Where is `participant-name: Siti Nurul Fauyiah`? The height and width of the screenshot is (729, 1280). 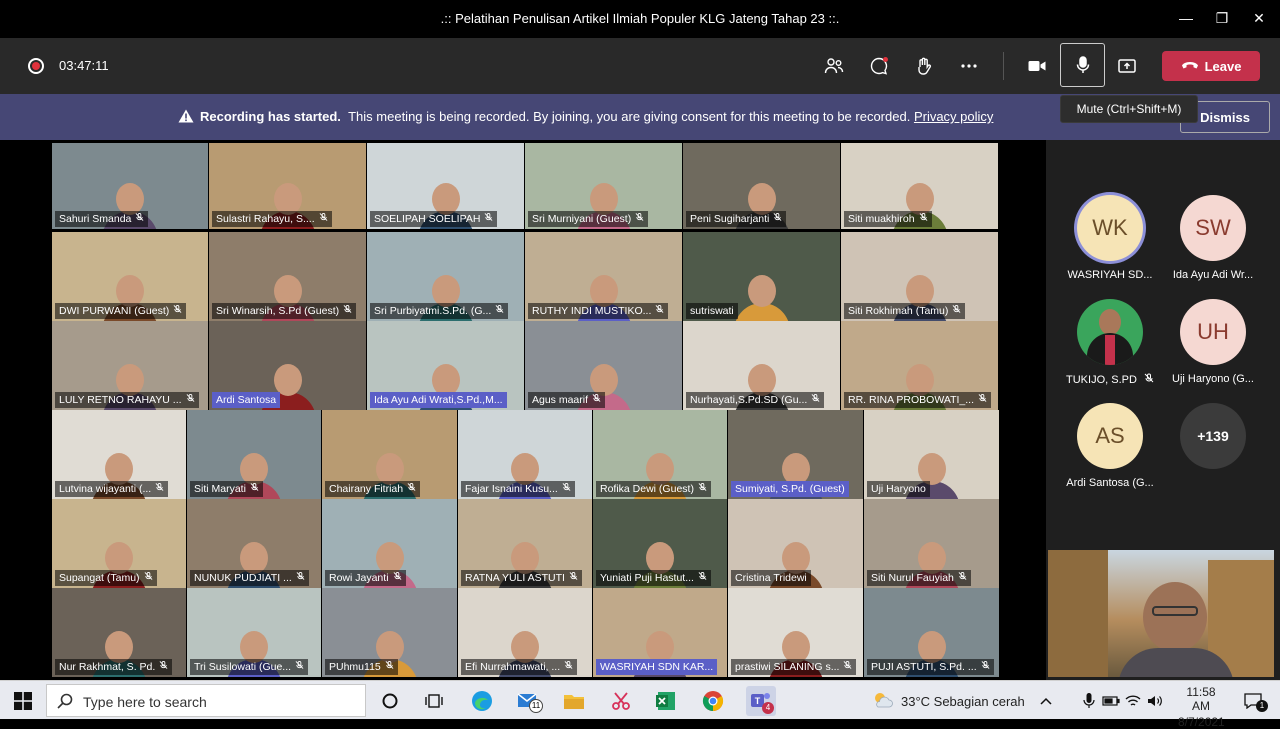
participant-name: Siti Nurul Fauyiah is located at coordinates (919, 578).